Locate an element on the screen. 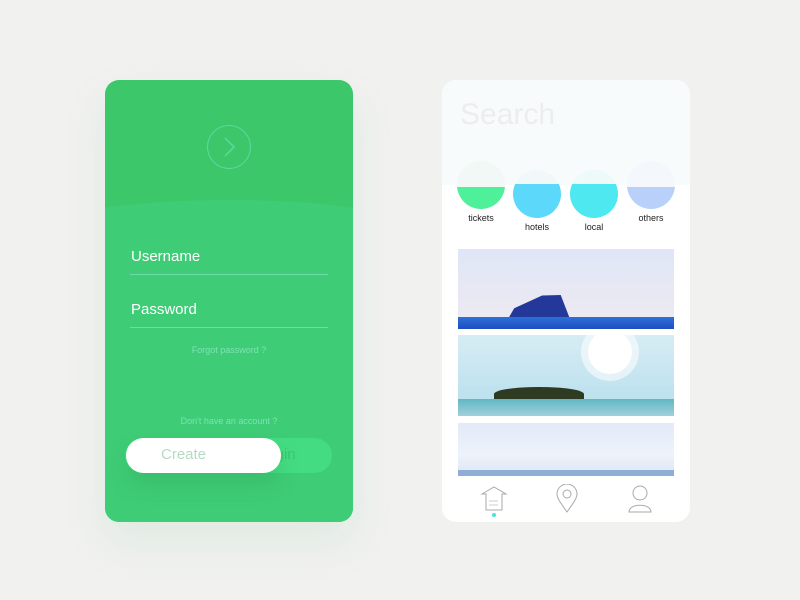 The height and width of the screenshot is (600, 800). home-icon is located at coordinates (494, 498).